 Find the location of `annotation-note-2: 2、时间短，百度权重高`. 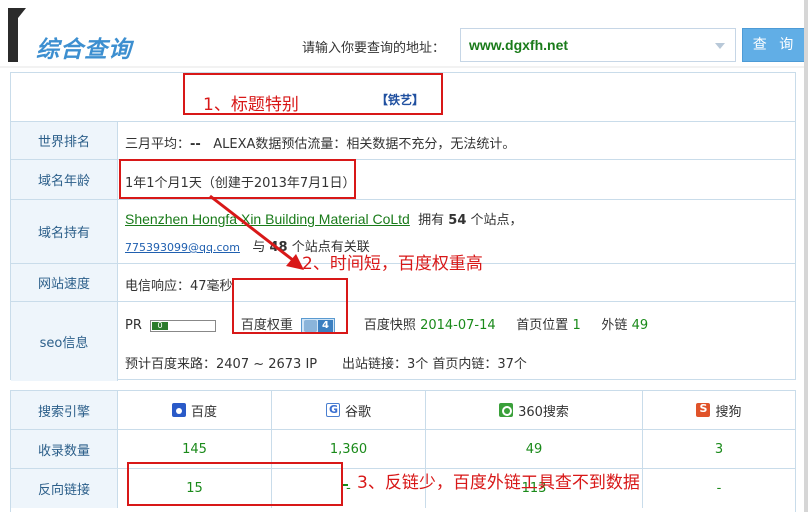

annotation-note-2: 2、时间短，百度权重高 is located at coordinates (392, 264).